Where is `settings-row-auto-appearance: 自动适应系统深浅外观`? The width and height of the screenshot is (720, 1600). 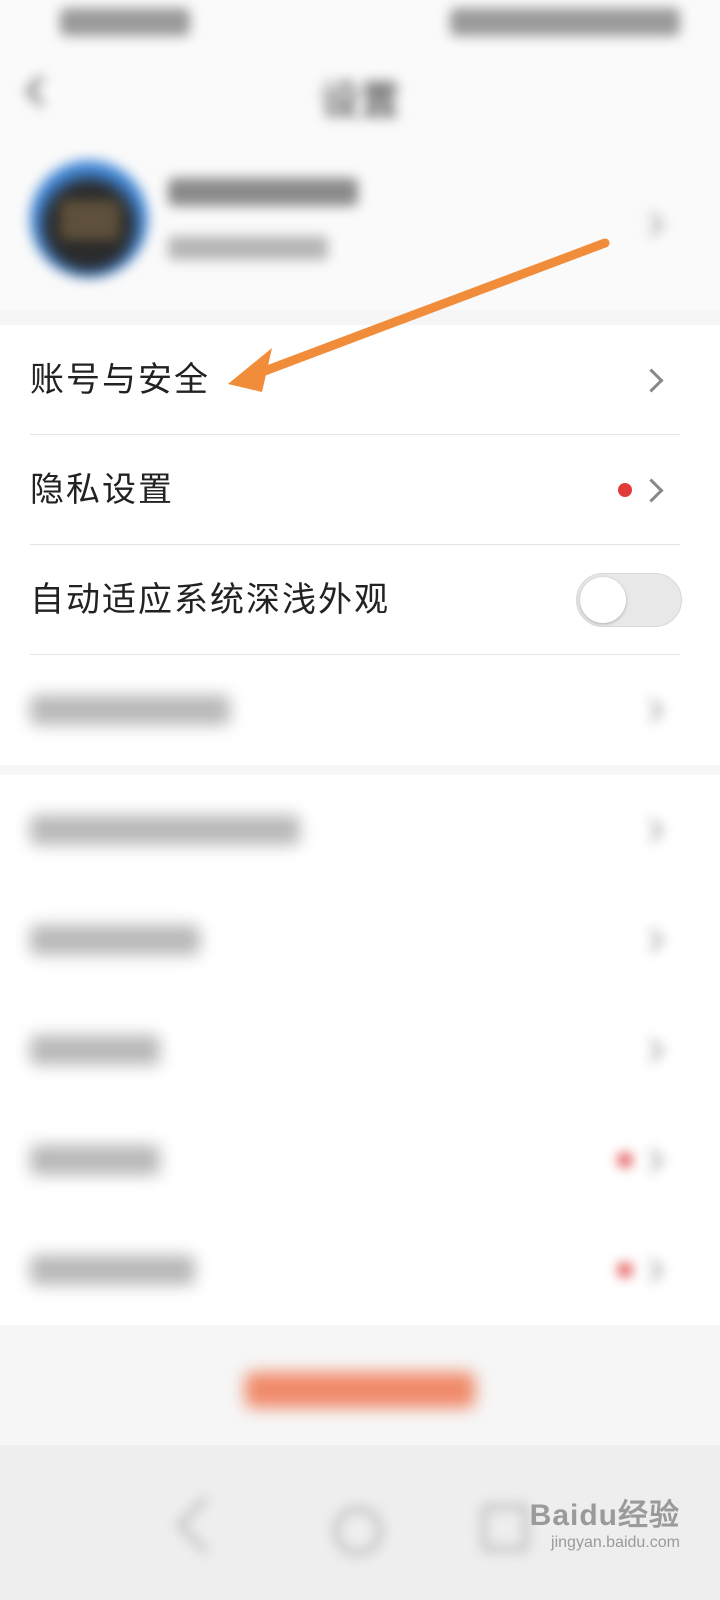 settings-row-auto-appearance: 自动适应系统深浅外观 is located at coordinates (360, 600).